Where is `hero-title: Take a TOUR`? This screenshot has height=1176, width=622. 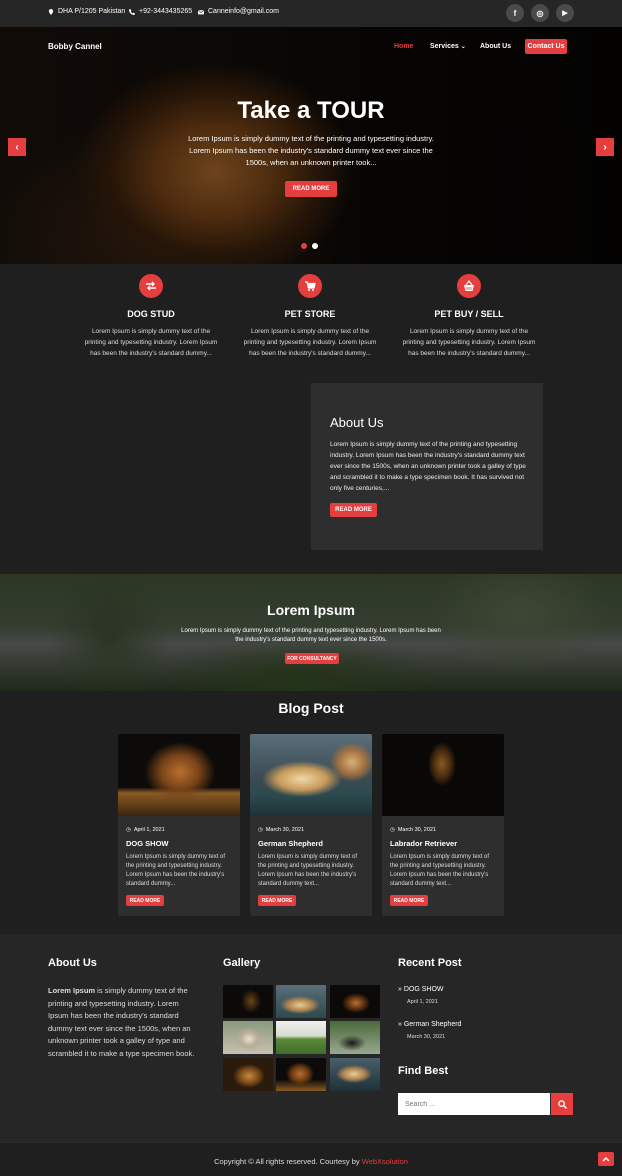 hero-title: Take a TOUR is located at coordinates (311, 110).